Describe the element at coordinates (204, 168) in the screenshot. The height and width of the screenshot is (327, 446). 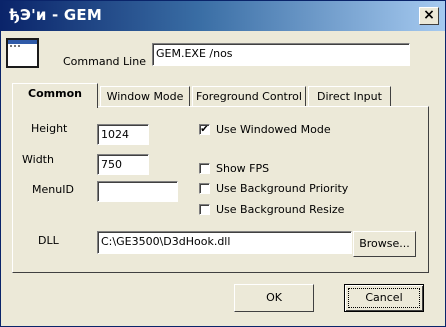
I see `show-fps-checkbox` at that location.